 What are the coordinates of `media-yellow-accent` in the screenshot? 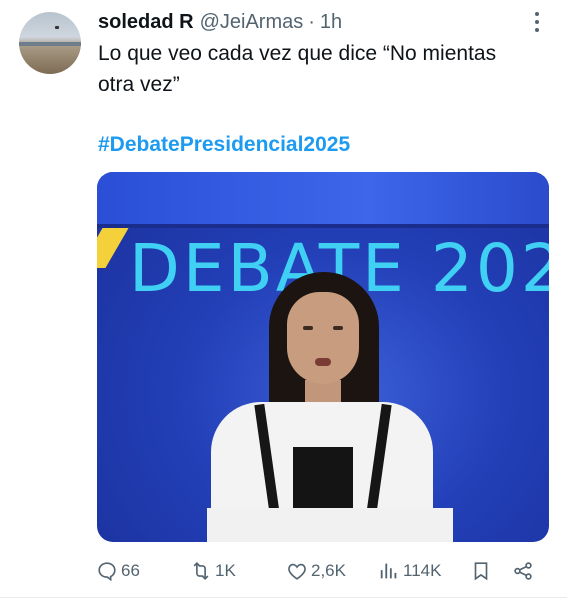 It's located at (113, 248).